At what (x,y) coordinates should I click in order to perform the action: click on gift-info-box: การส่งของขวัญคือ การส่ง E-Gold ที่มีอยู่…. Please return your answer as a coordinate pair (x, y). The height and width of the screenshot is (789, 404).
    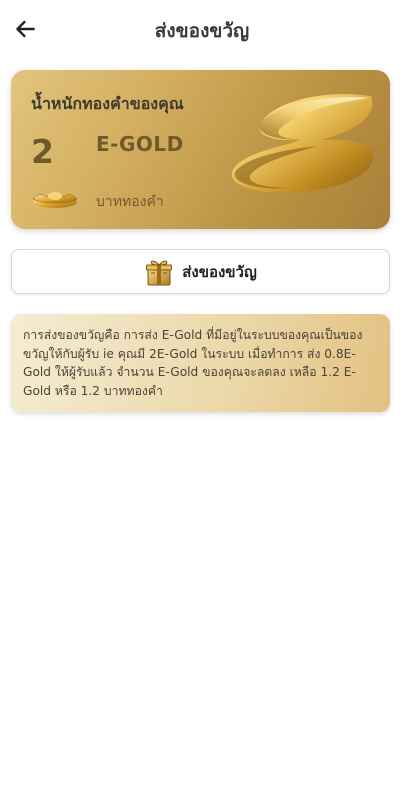
    Looking at the image, I should click on (200, 363).